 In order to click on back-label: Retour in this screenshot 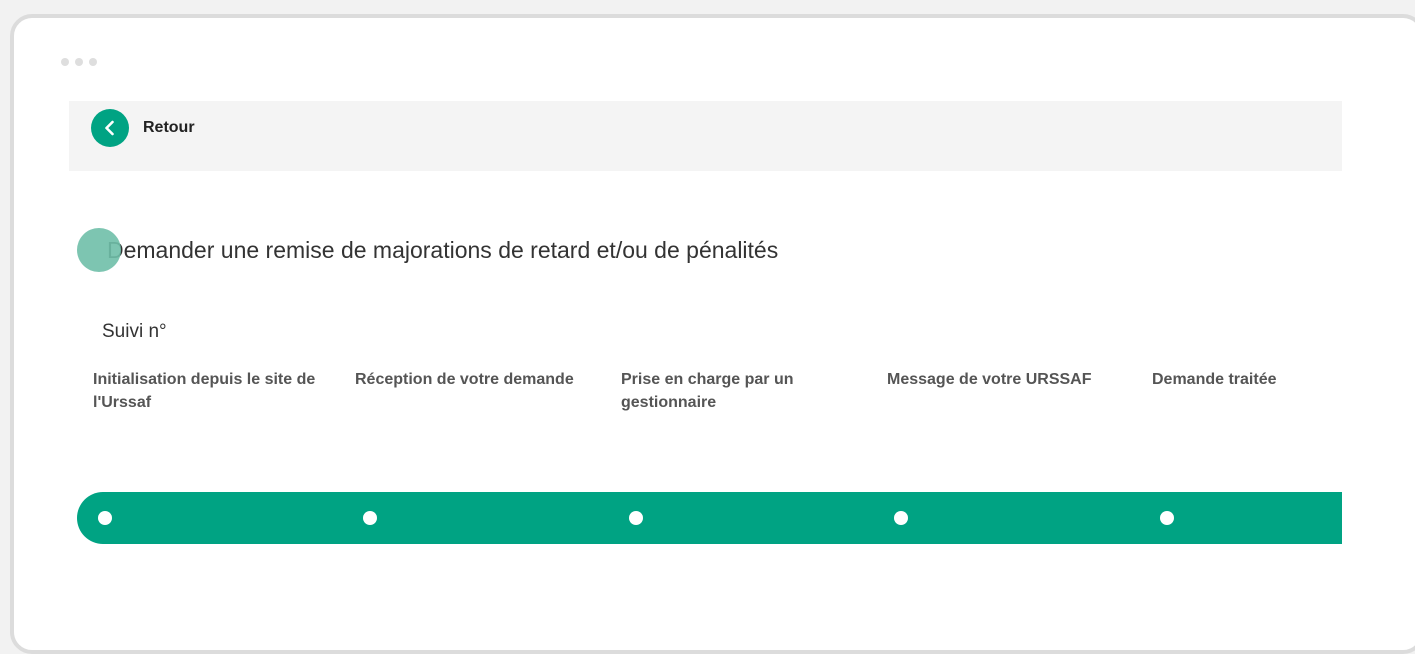, I will do `click(169, 128)`.